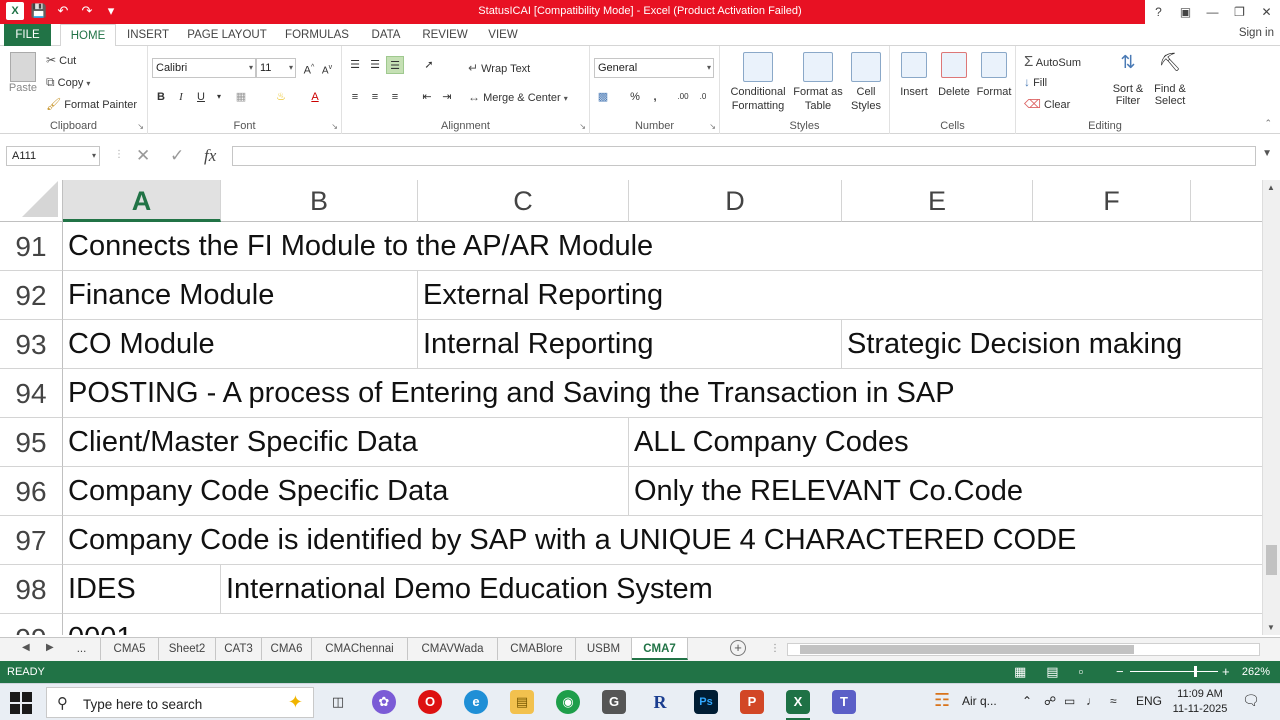  Describe the element at coordinates (317, 35) in the screenshot. I see `tab-formulas: FORMULAS` at that location.